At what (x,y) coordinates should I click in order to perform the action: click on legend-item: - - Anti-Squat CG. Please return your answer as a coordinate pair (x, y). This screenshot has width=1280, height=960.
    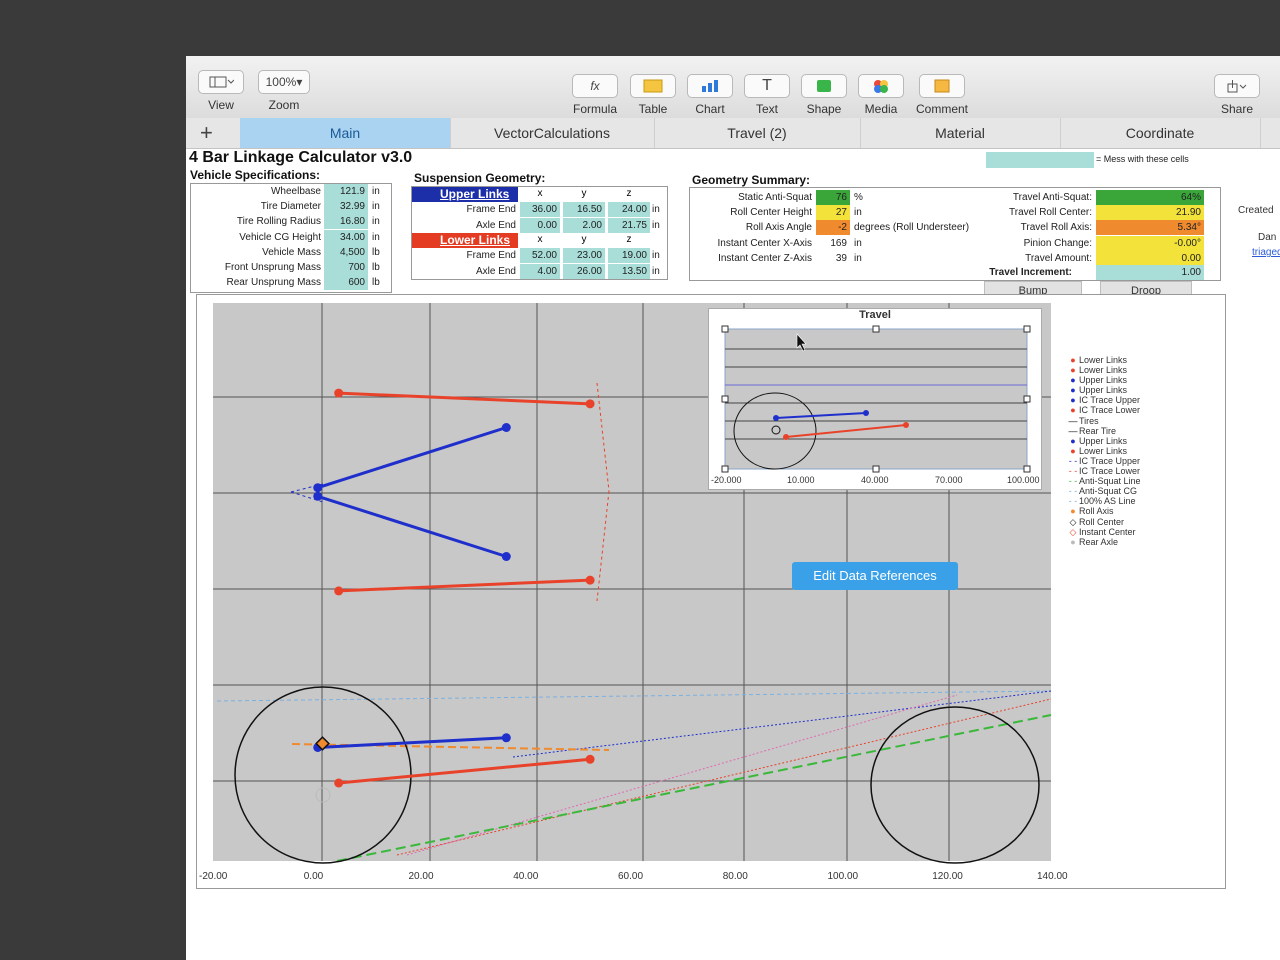
    Looking at the image, I should click on (1146, 491).